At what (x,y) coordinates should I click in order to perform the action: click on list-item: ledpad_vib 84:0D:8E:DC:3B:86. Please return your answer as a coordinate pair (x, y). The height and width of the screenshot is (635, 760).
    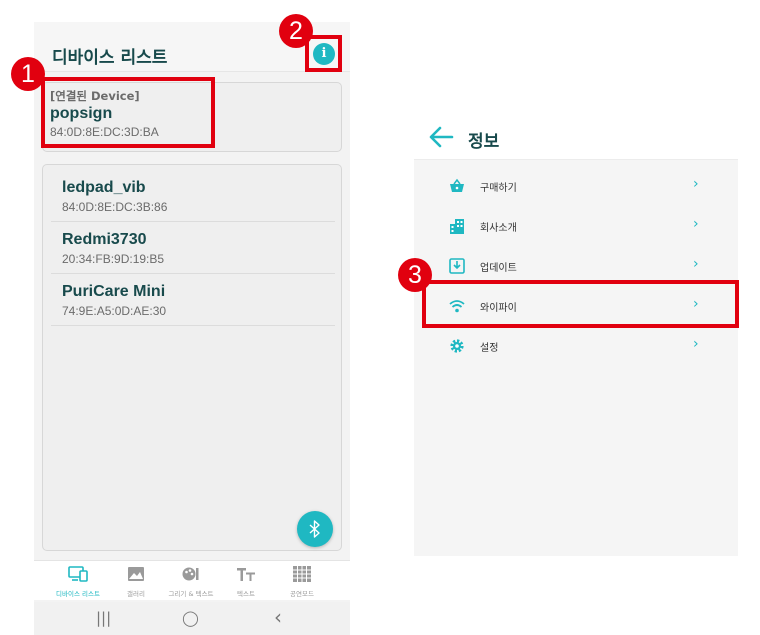
    Looking at the image, I should click on (193, 196).